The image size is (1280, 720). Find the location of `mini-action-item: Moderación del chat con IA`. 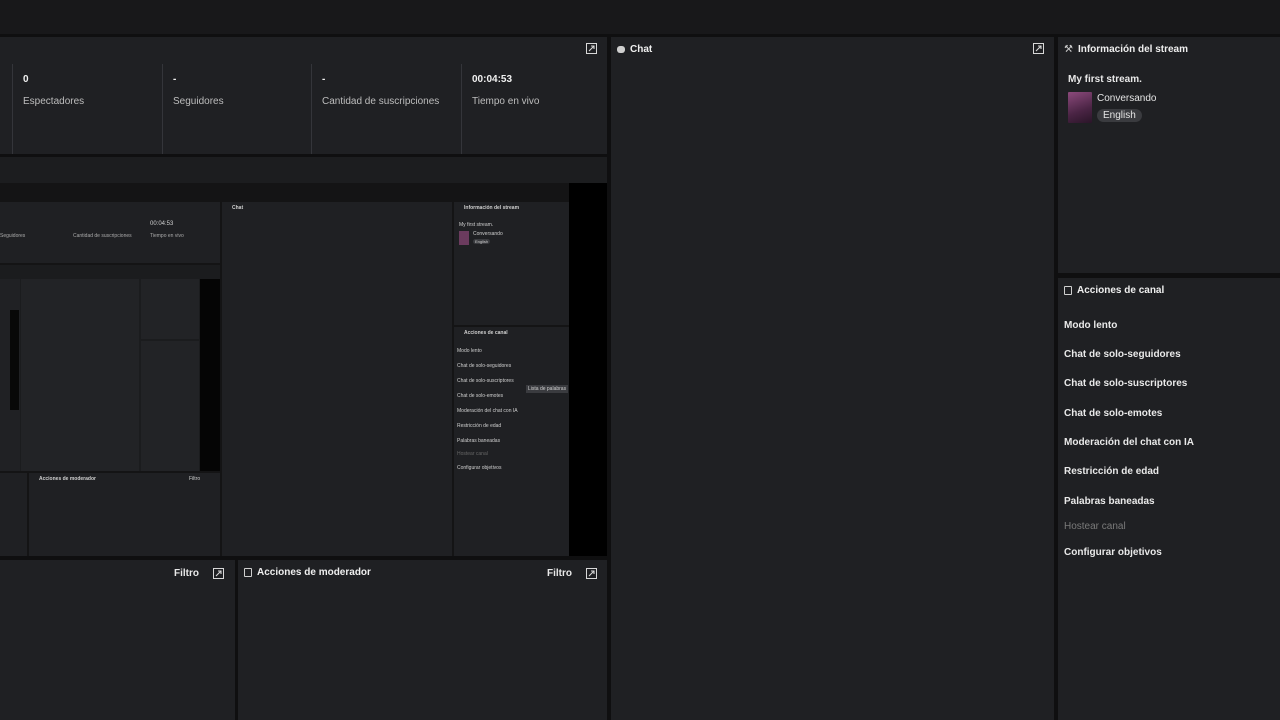

mini-action-item: Moderación del chat con IA is located at coordinates (487, 411).